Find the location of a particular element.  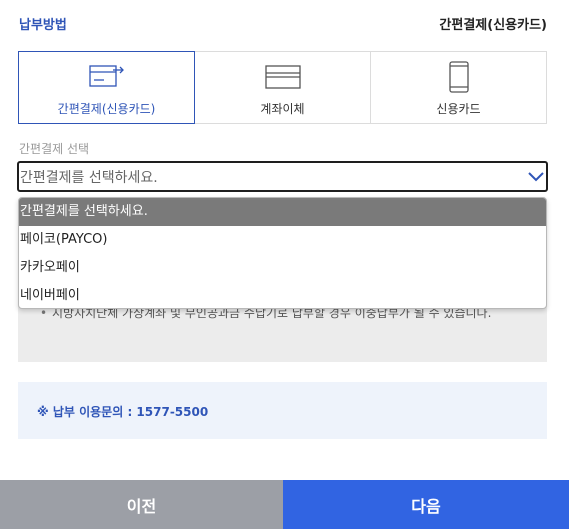

contact-box: ※ 납부 이용문의 : 1577-5500 is located at coordinates (282, 410).